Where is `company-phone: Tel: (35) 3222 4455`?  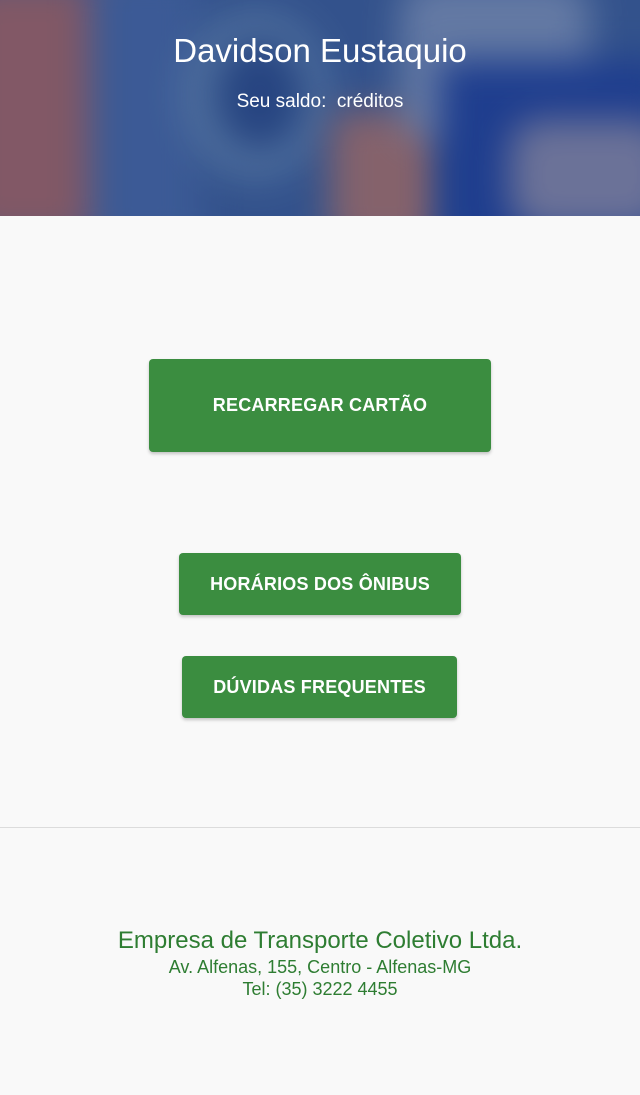 company-phone: Tel: (35) 3222 4455 is located at coordinates (320, 989).